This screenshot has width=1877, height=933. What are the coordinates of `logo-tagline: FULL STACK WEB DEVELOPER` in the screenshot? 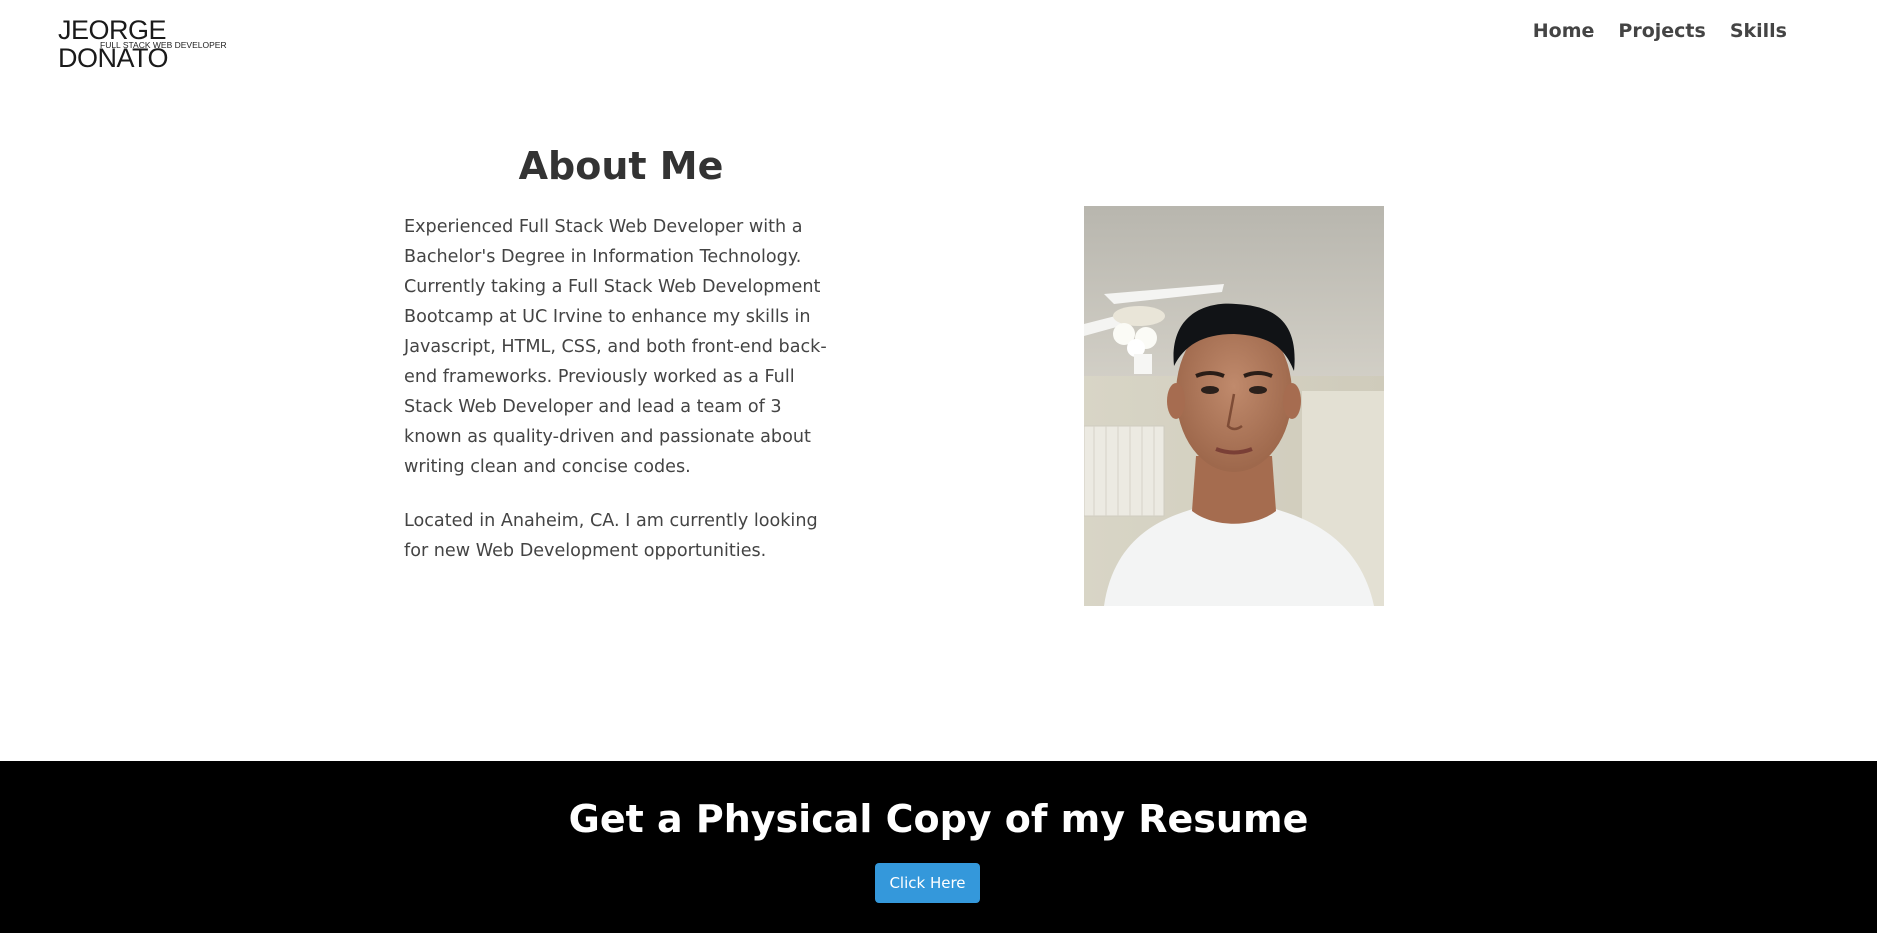 It's located at (163, 45).